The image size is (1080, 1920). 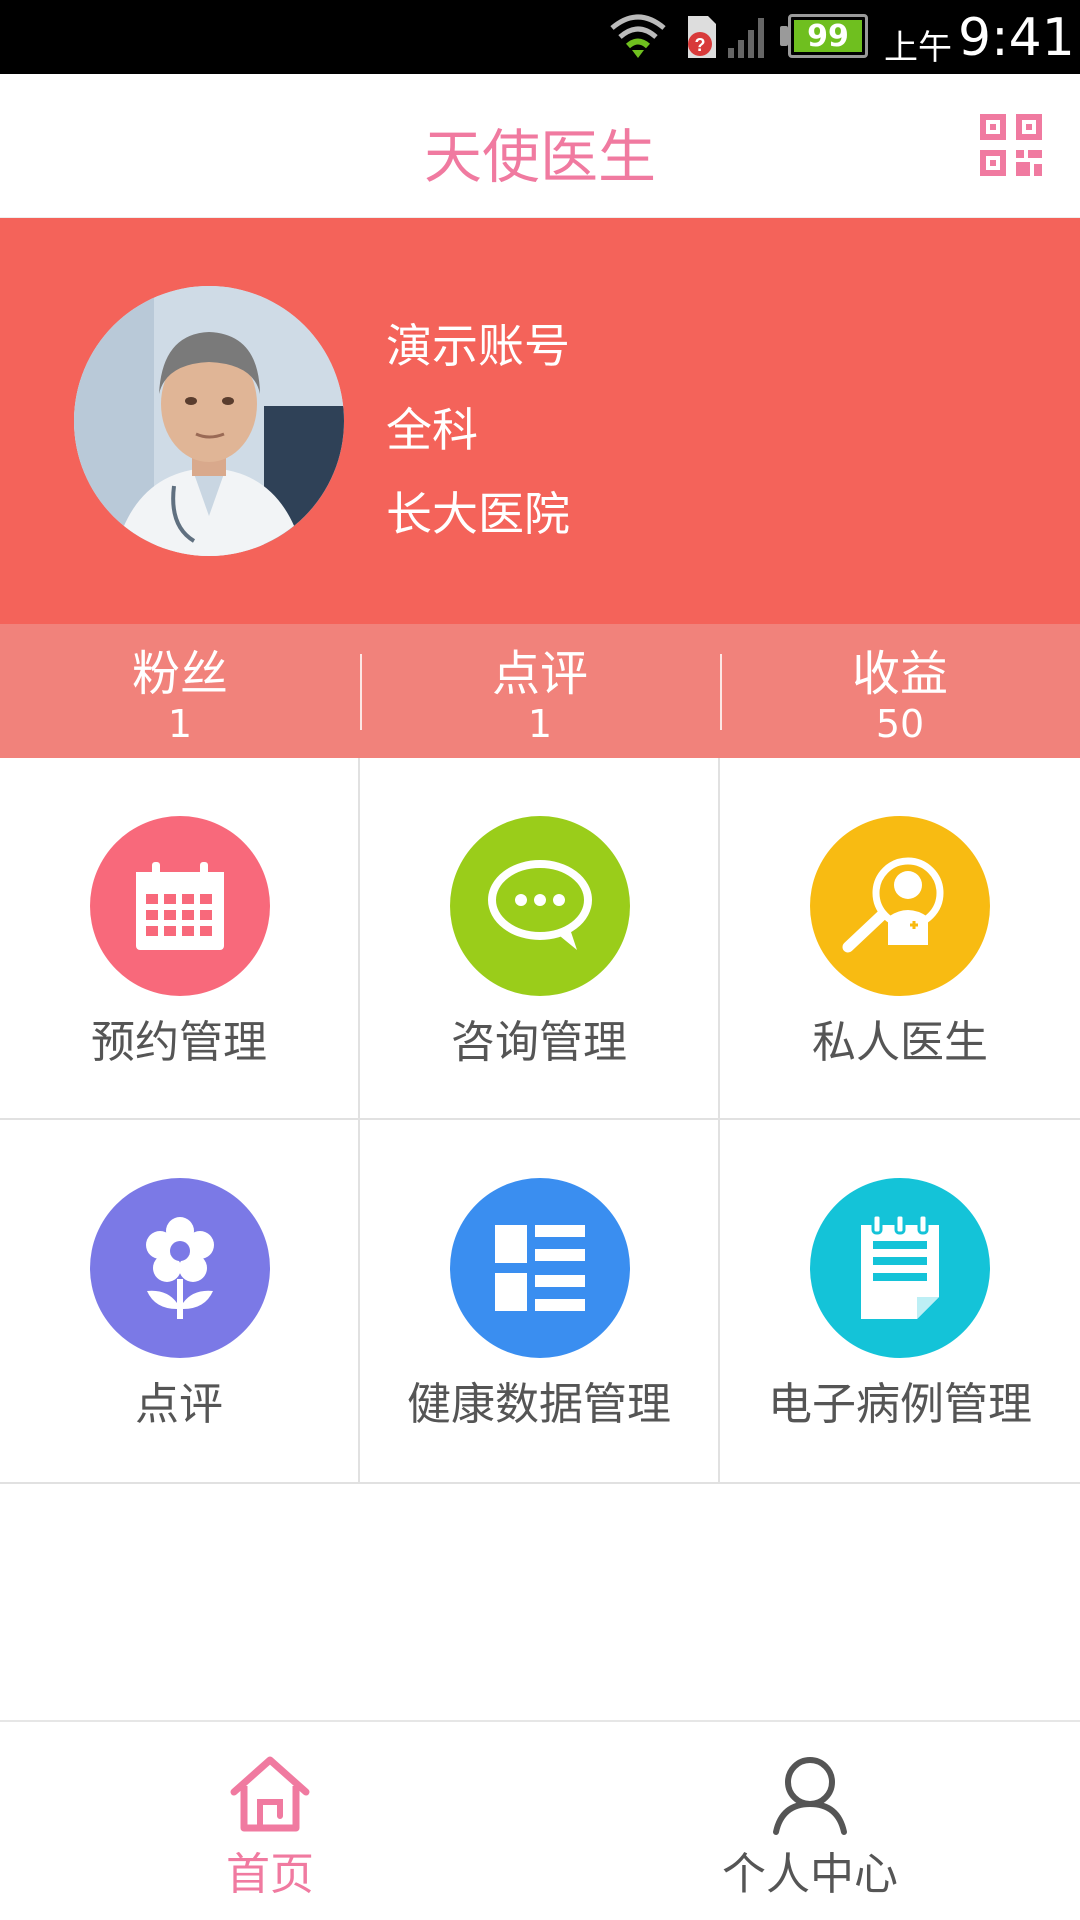 I want to click on grid-item-label: 咨询管理, so click(x=539, y=1042).